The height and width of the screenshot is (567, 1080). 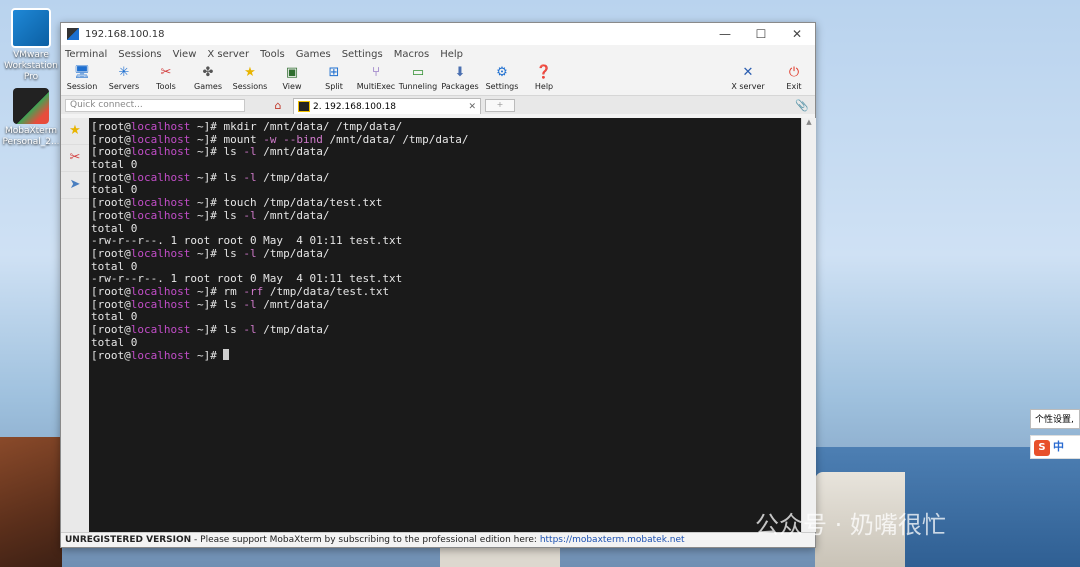 I want to click on ime-mode-label: 中, so click(x=1058, y=446).